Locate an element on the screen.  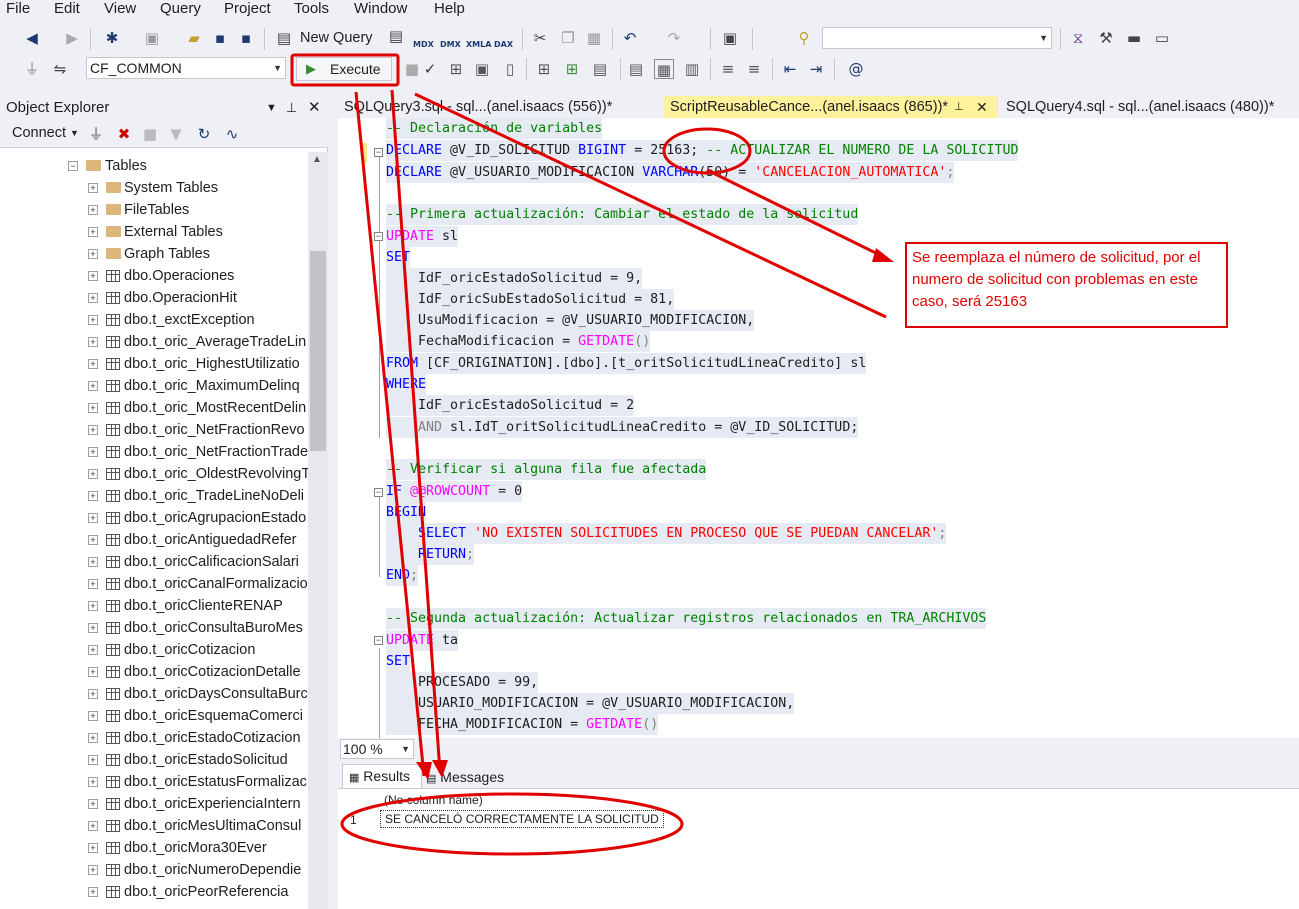
mdx-query-icon: MDX is located at coordinates (423, 44).